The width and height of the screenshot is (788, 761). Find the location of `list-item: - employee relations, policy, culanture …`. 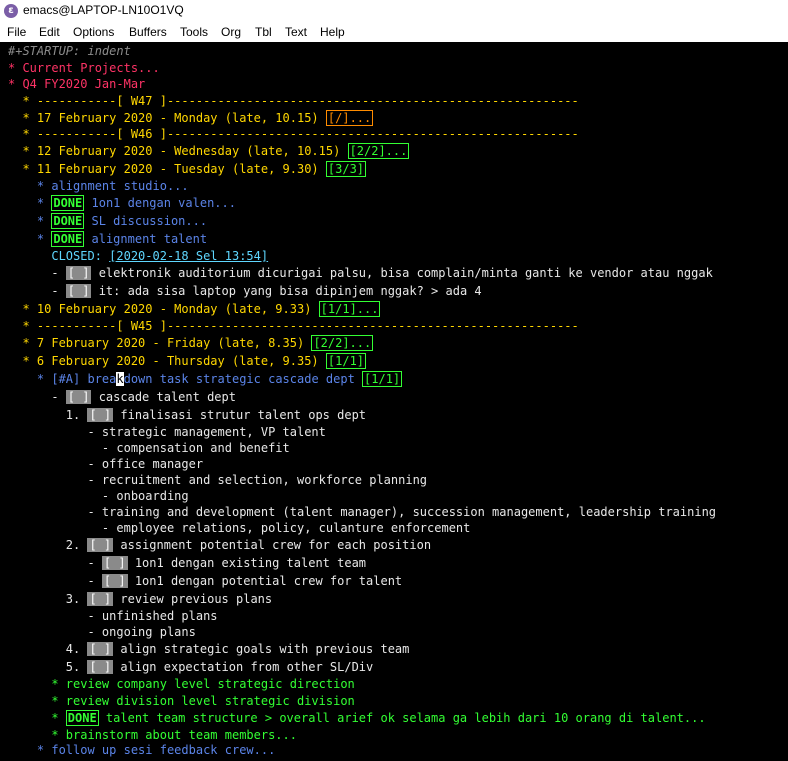

list-item: - employee relations, policy, culanture … is located at coordinates (239, 528).